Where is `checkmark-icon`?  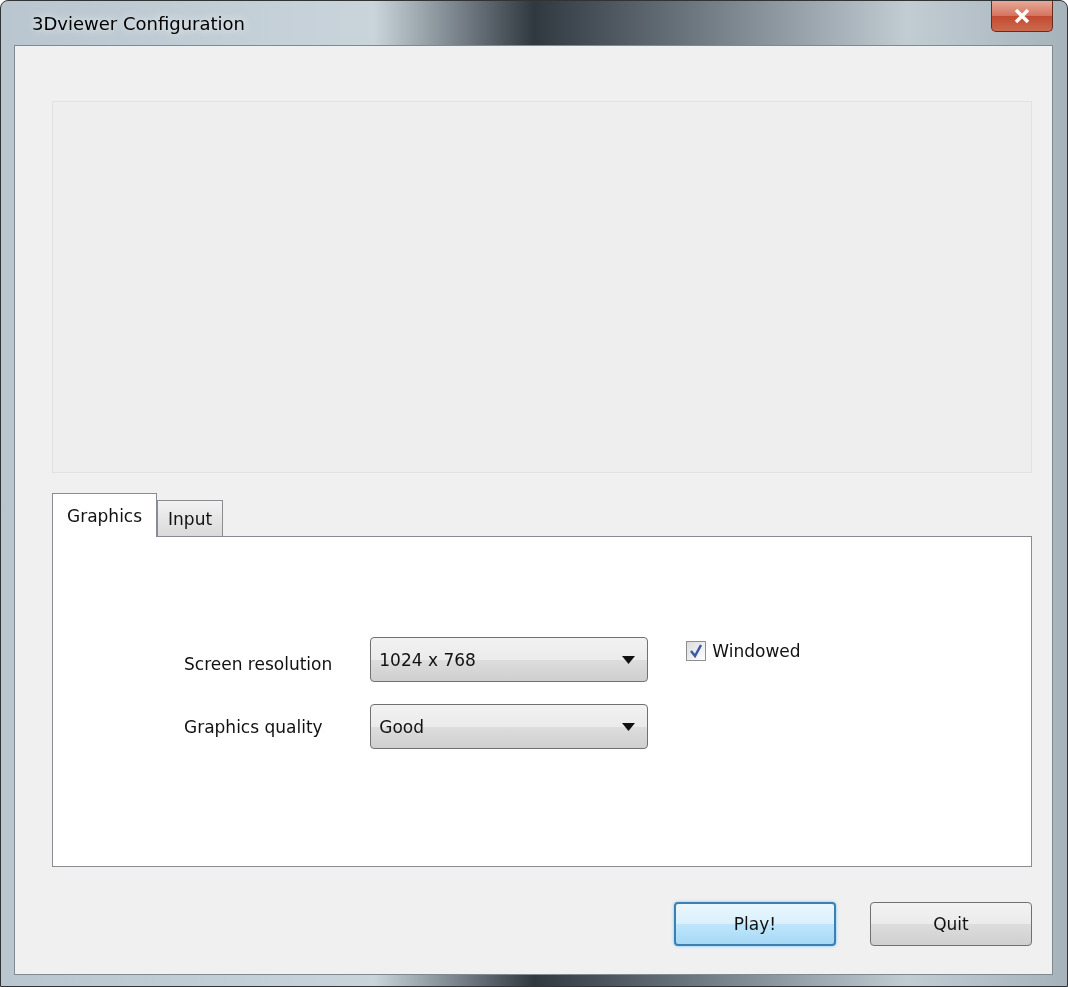
checkmark-icon is located at coordinates (696, 651).